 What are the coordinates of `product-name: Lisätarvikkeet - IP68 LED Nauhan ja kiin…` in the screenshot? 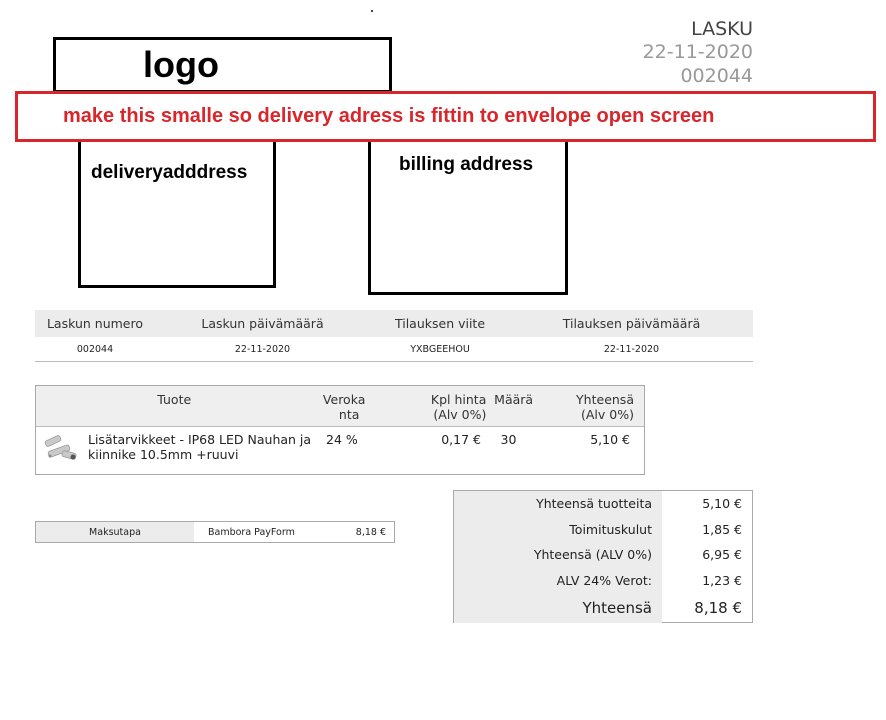 It's located at (202, 449).